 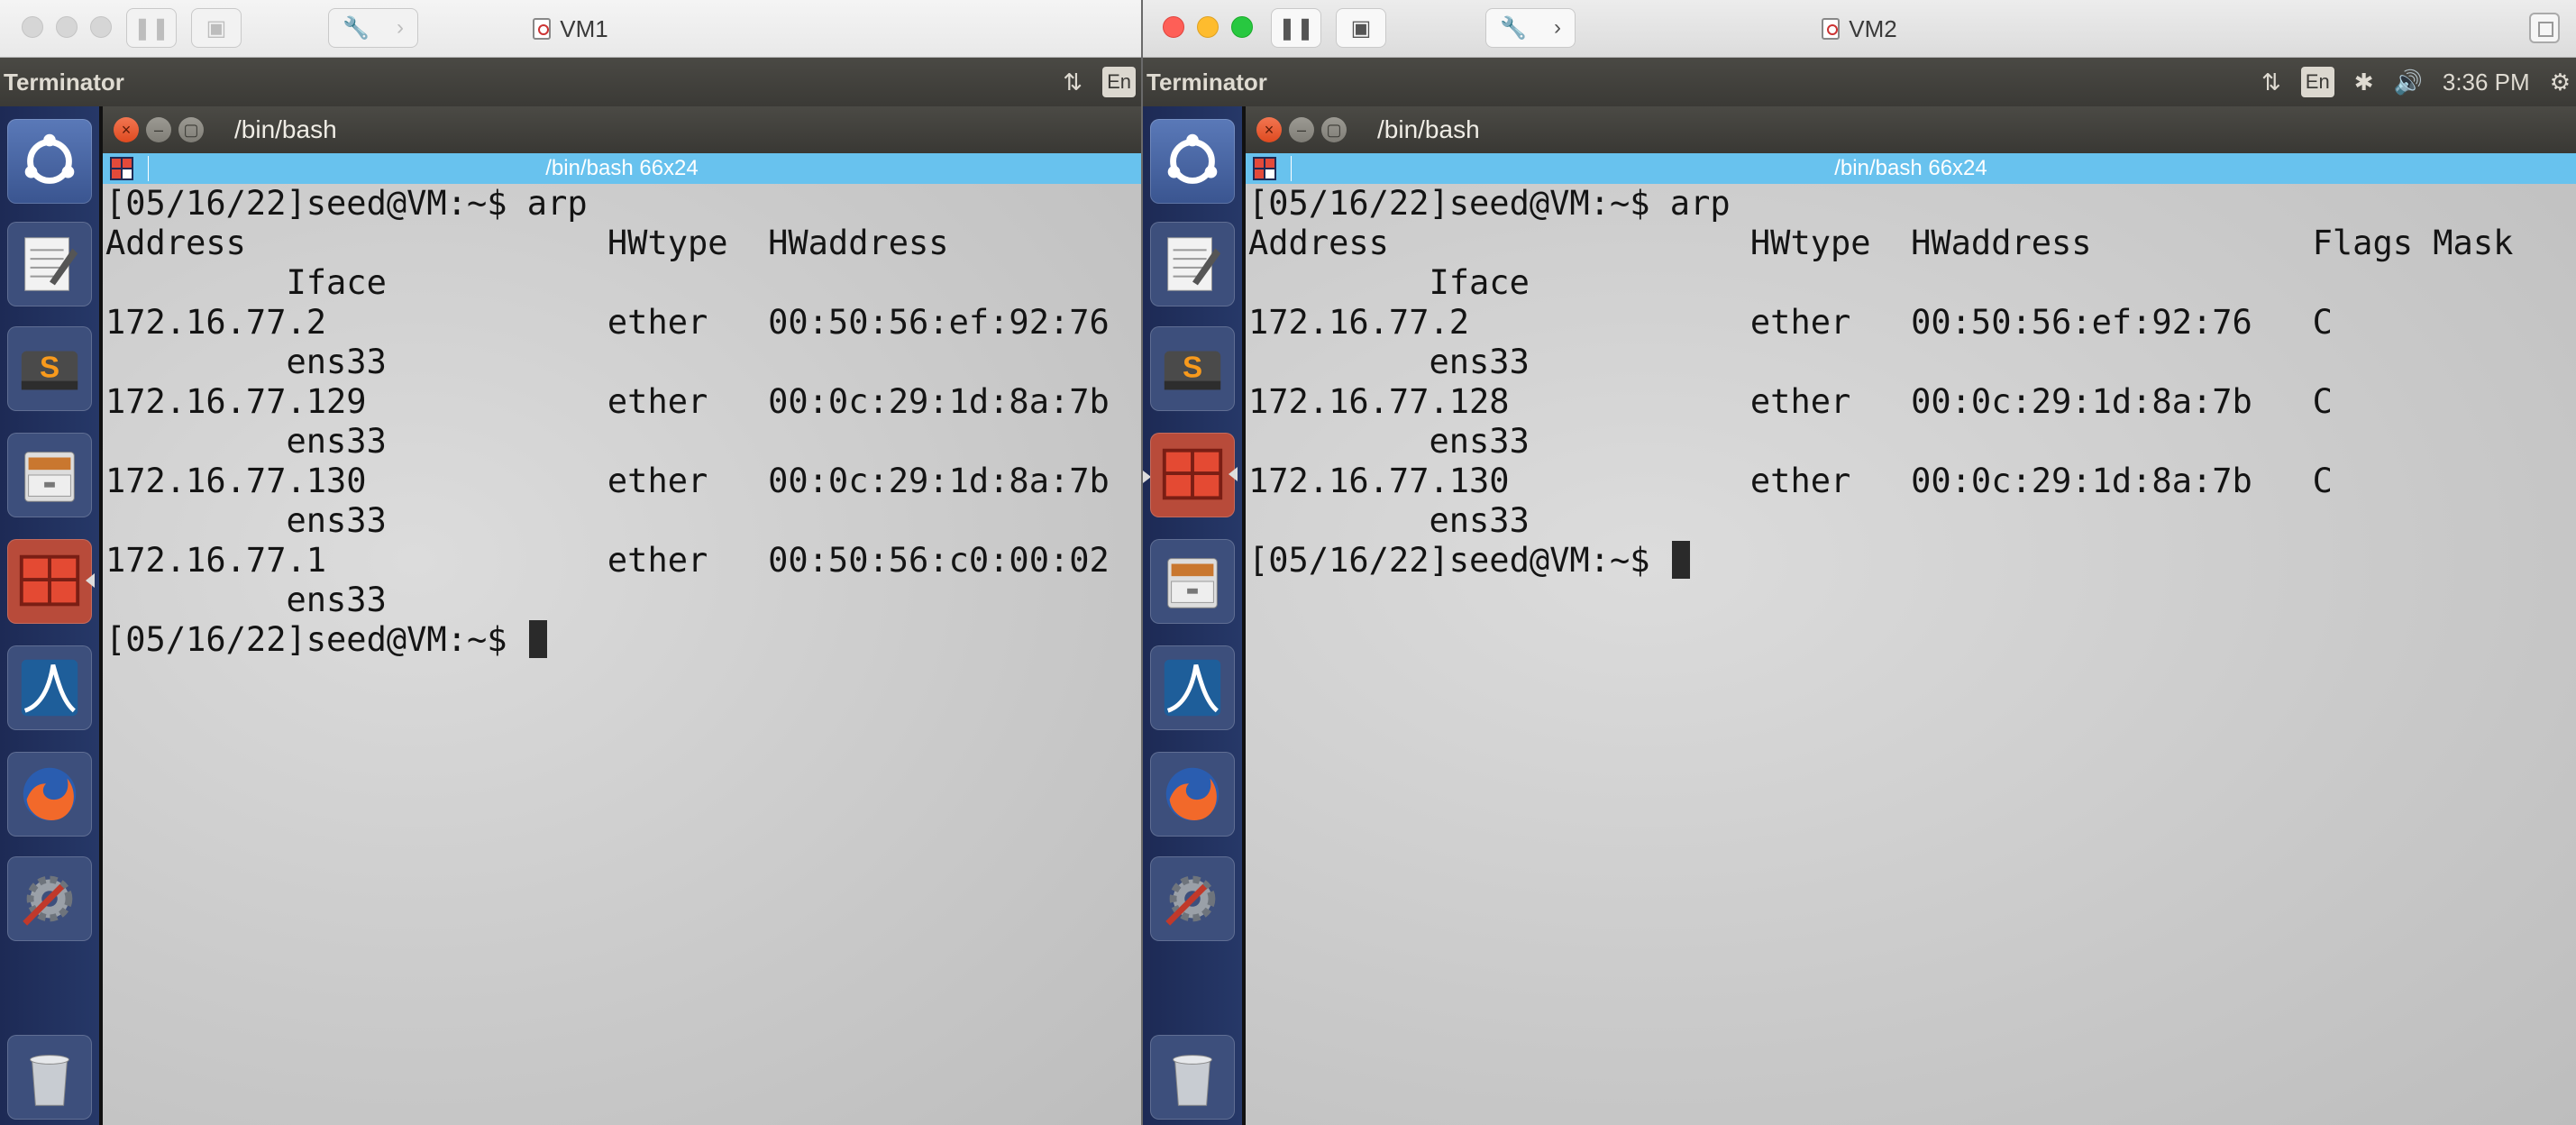 I want to click on restore-window-icon, so click(x=2544, y=28).